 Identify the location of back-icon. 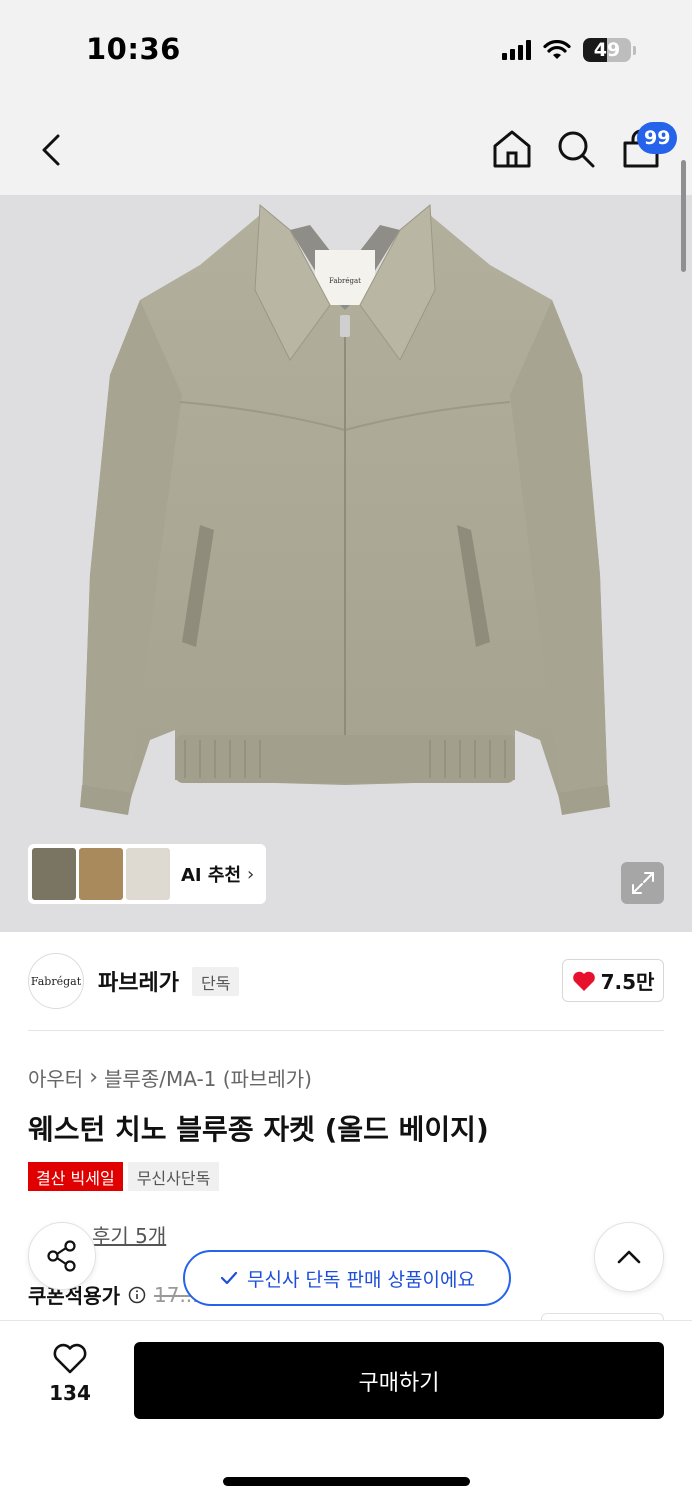
(52, 150).